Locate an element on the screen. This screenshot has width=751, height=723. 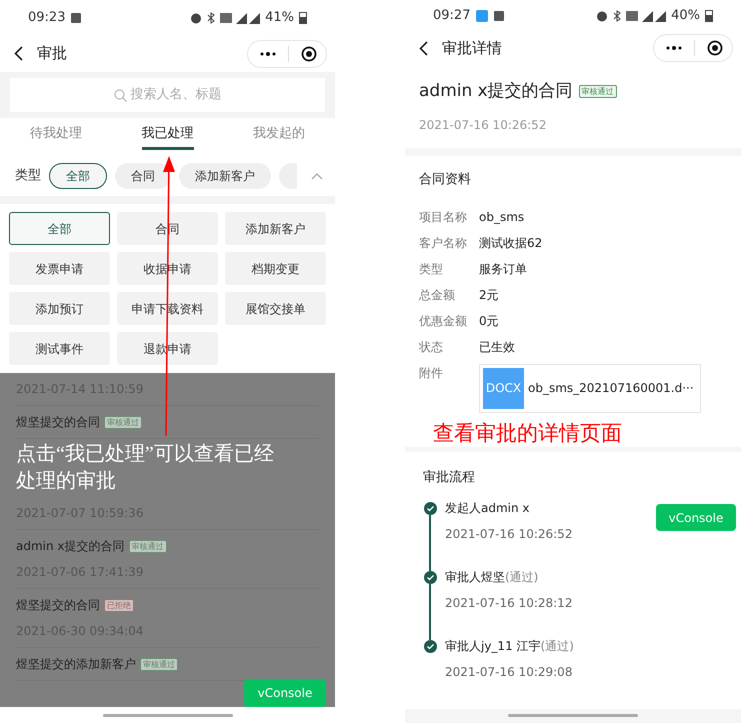
field-label: 类型 is located at coordinates (431, 269).